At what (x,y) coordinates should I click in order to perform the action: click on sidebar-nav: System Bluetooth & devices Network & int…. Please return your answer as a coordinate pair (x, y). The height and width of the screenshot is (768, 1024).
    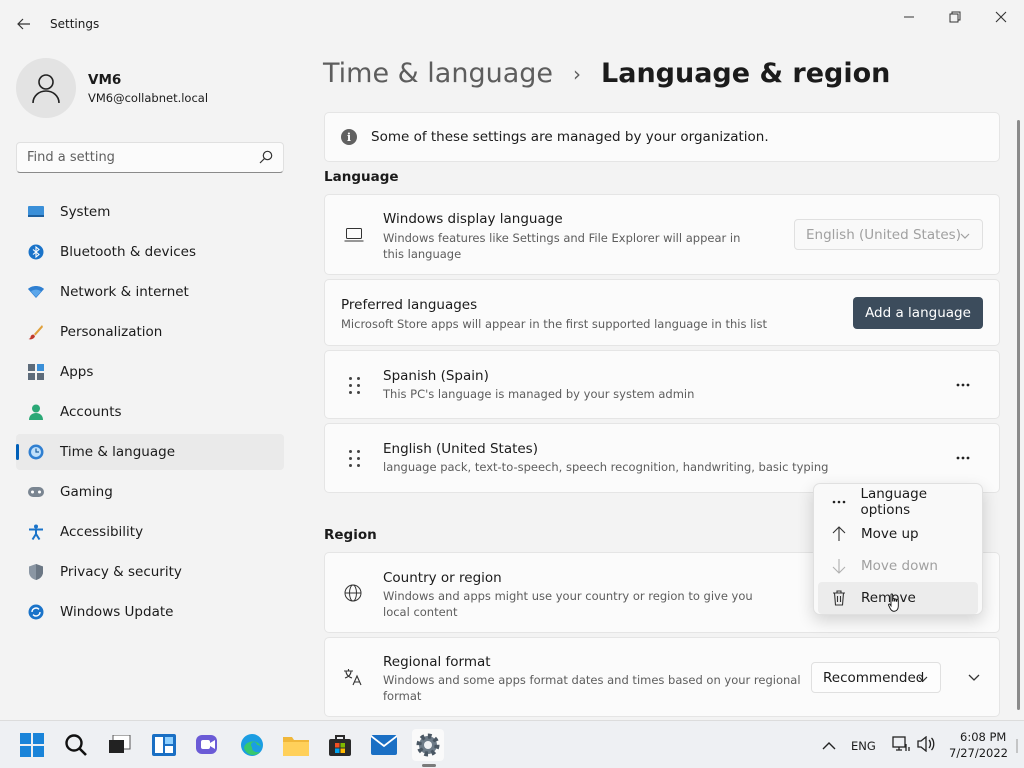
    Looking at the image, I should click on (150, 414).